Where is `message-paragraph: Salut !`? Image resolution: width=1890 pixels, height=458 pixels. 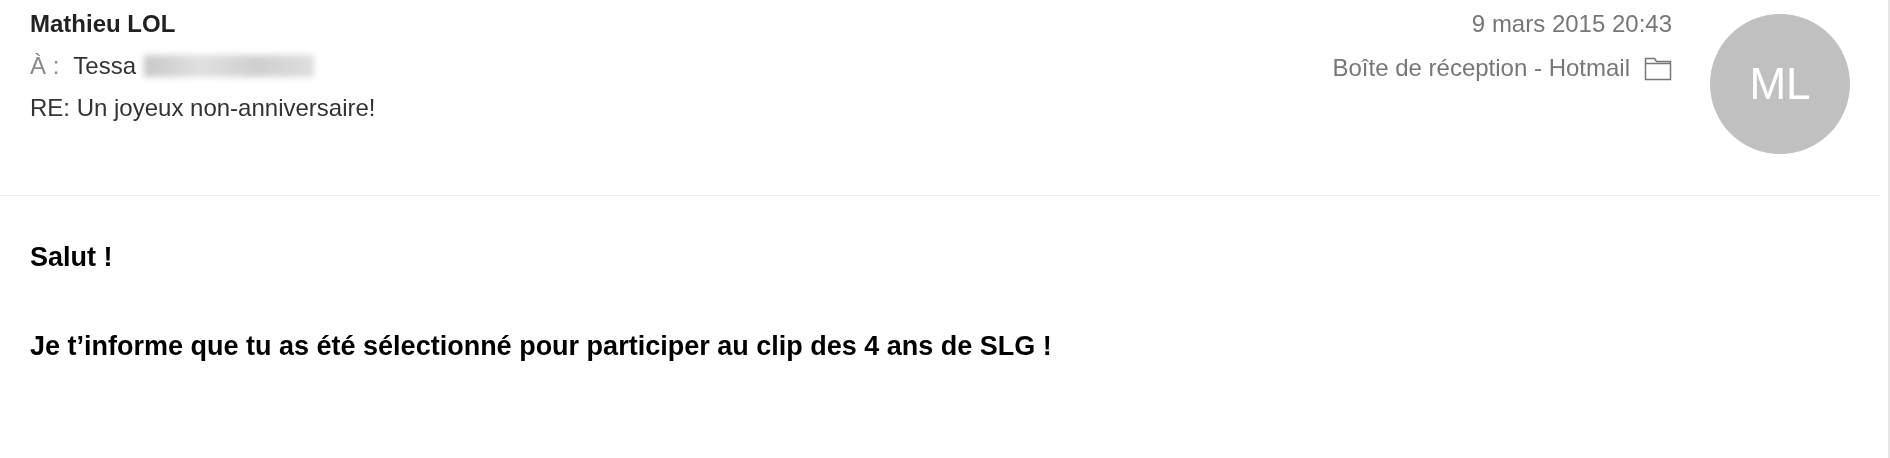
message-paragraph: Salut ! is located at coordinates (72, 257).